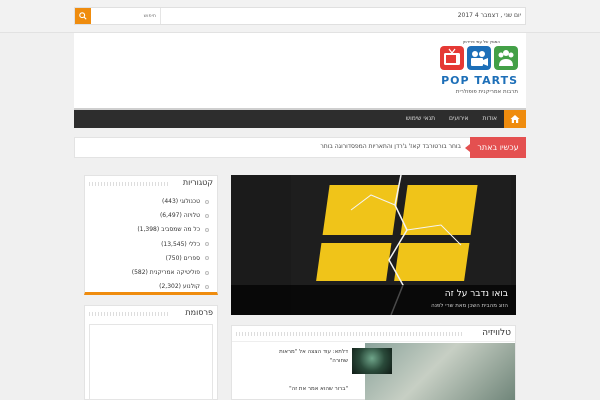  I want to click on tv-item-thumbnail, so click(372, 361).